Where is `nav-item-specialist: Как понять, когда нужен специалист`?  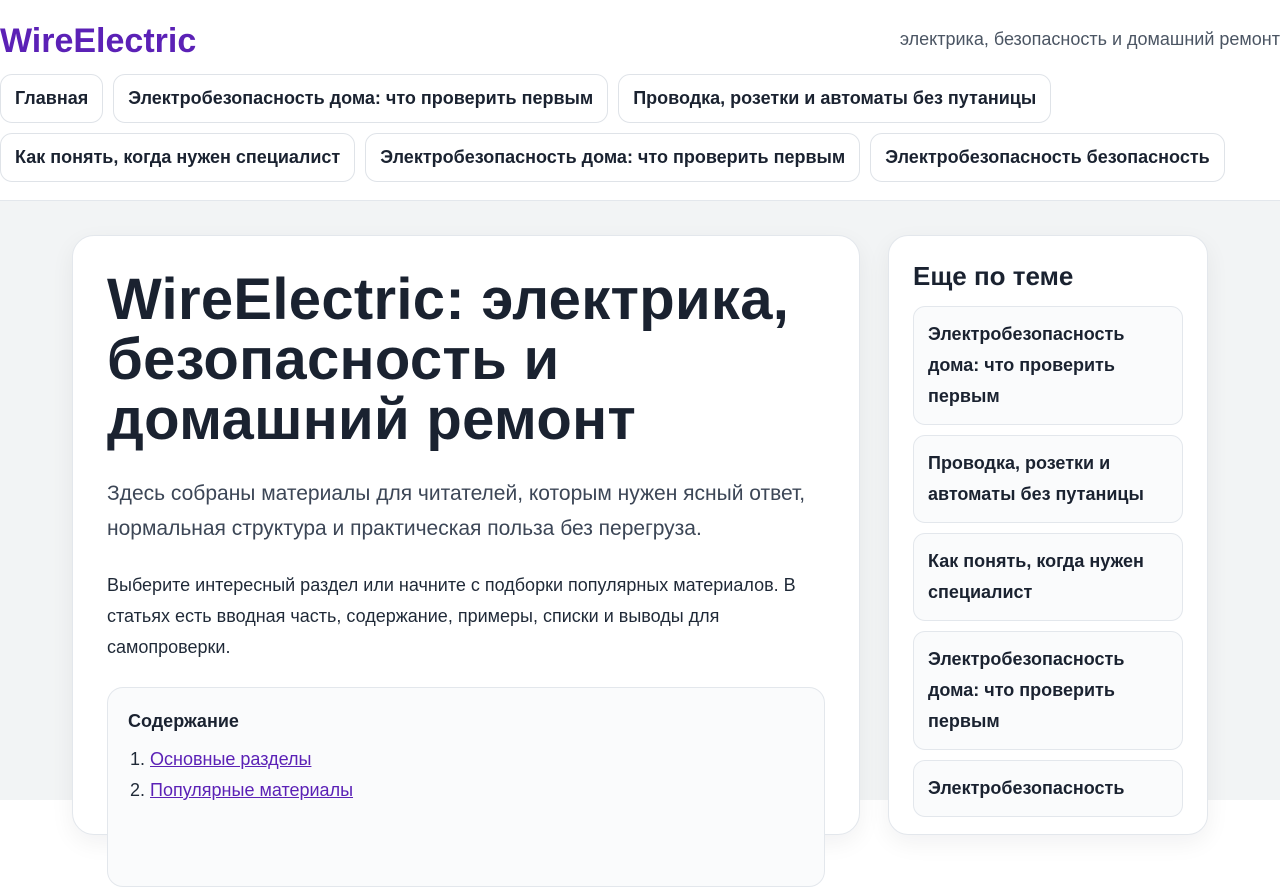
nav-item-specialist: Как понять, когда нужен специалист is located at coordinates (178, 157).